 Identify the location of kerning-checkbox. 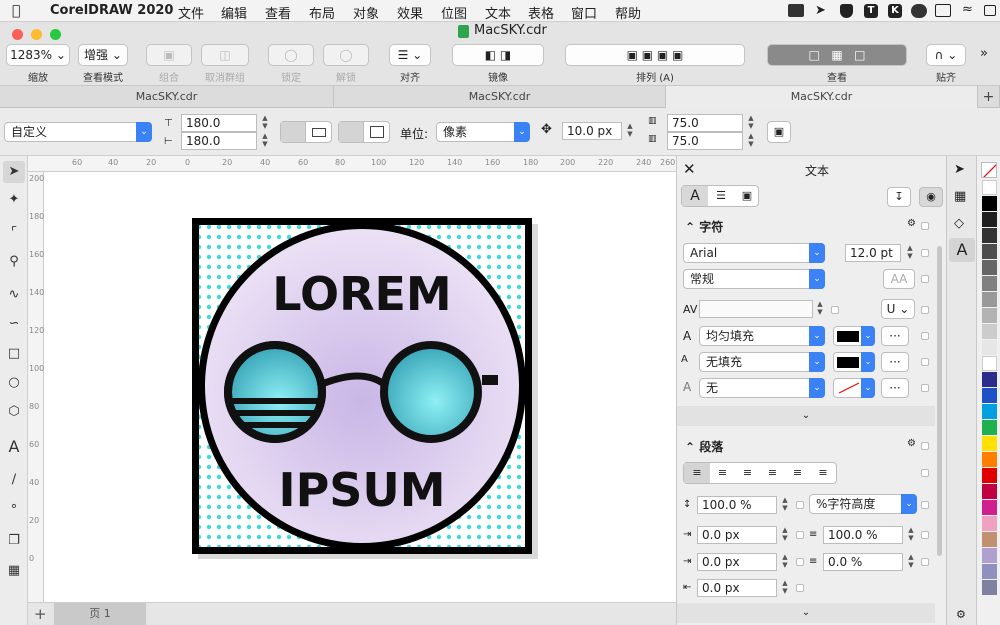
(835, 310).